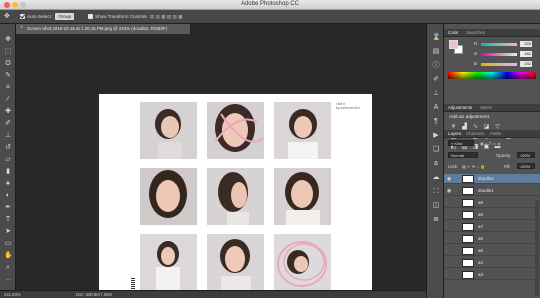 This screenshot has height=298, width=540. What do you see at coordinates (468, 203) in the screenshot?
I see `layer-thumbnail` at bounding box center [468, 203].